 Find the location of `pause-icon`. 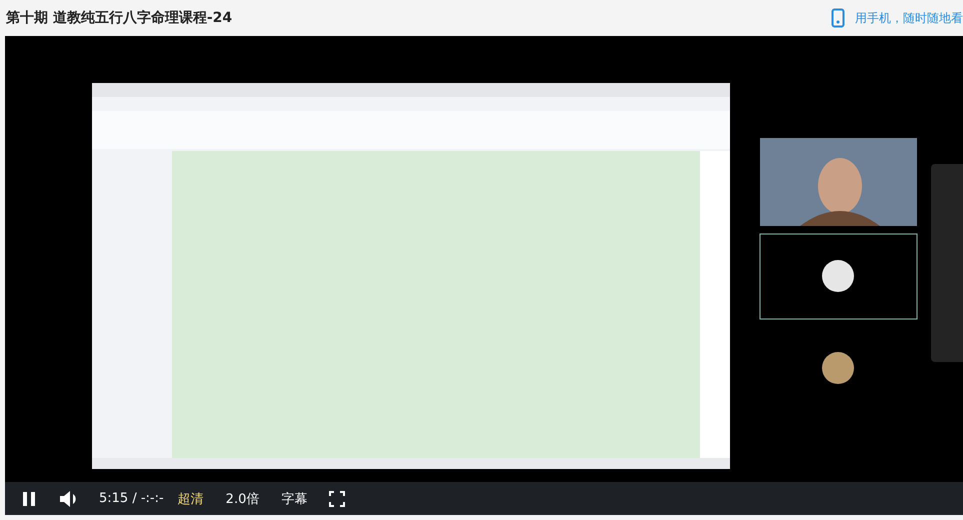

pause-icon is located at coordinates (29, 498).